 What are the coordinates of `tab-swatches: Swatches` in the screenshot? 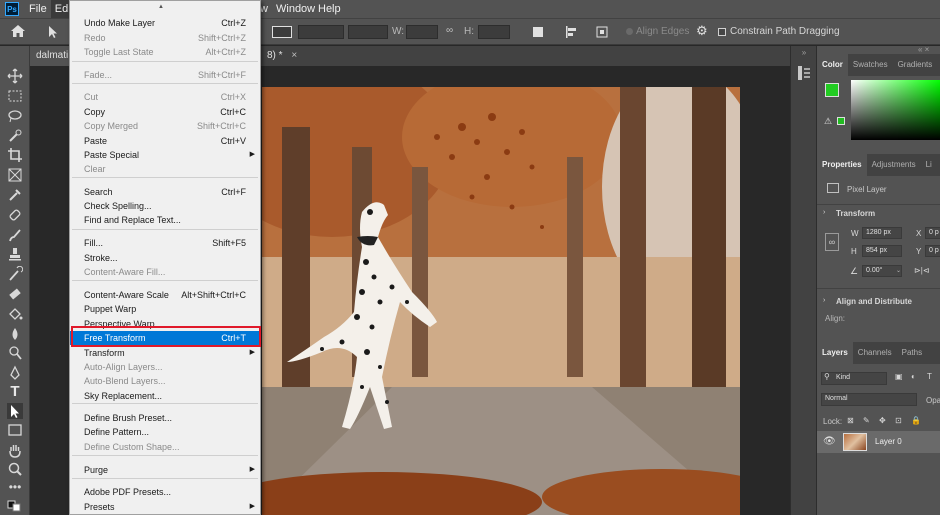 It's located at (870, 65).